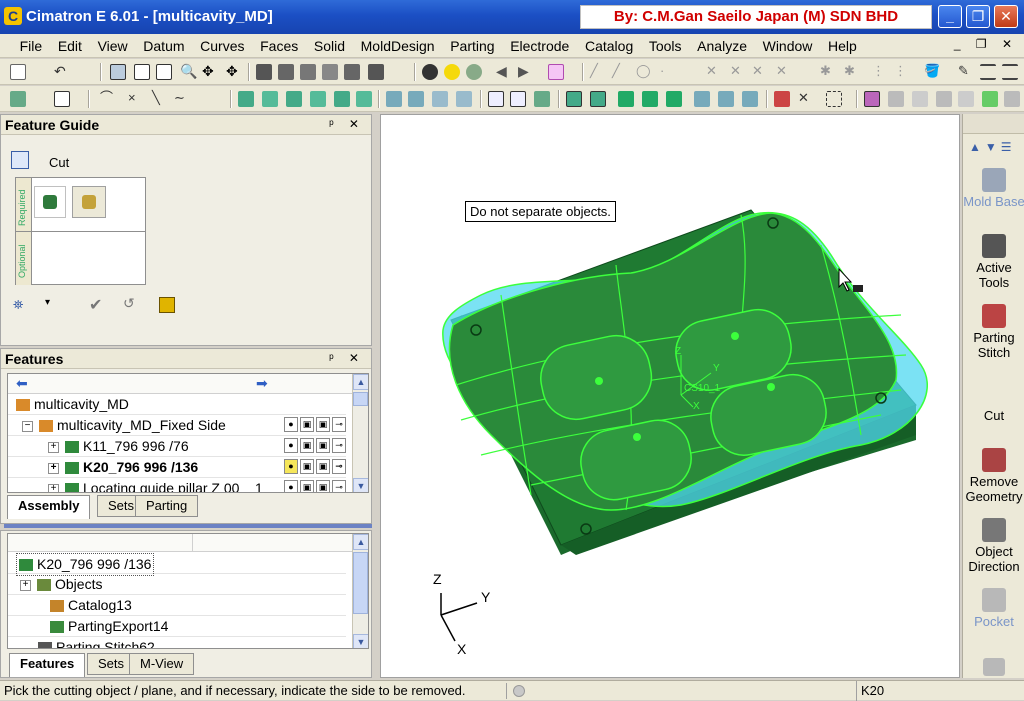 Image resolution: width=1024 pixels, height=701 pixels. I want to click on color-select-icon, so click(556, 72).